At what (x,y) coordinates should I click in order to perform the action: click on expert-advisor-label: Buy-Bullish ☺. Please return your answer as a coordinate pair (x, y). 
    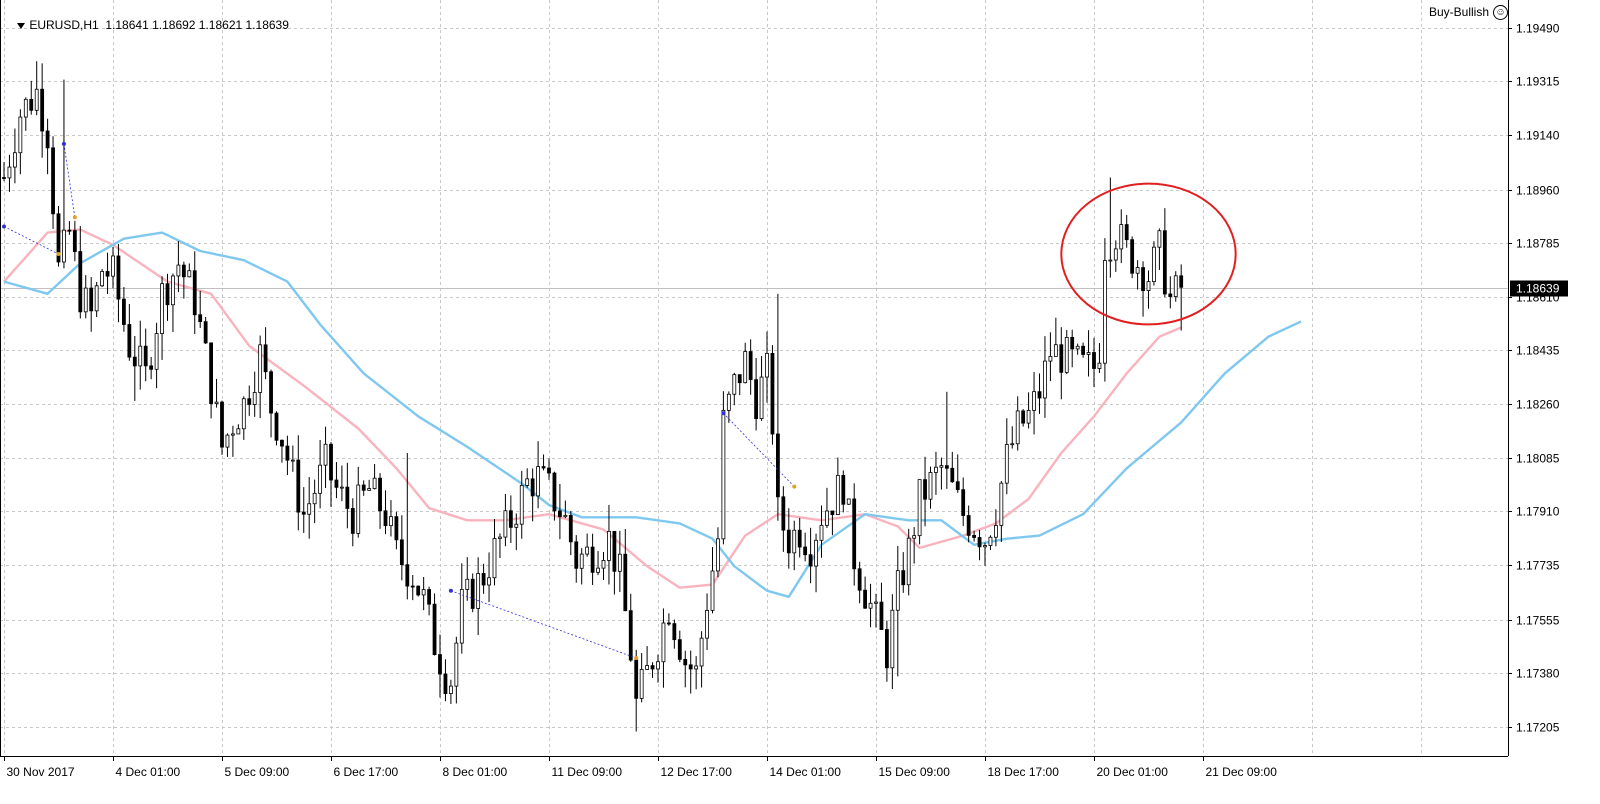
    Looking at the image, I should click on (1468, 13).